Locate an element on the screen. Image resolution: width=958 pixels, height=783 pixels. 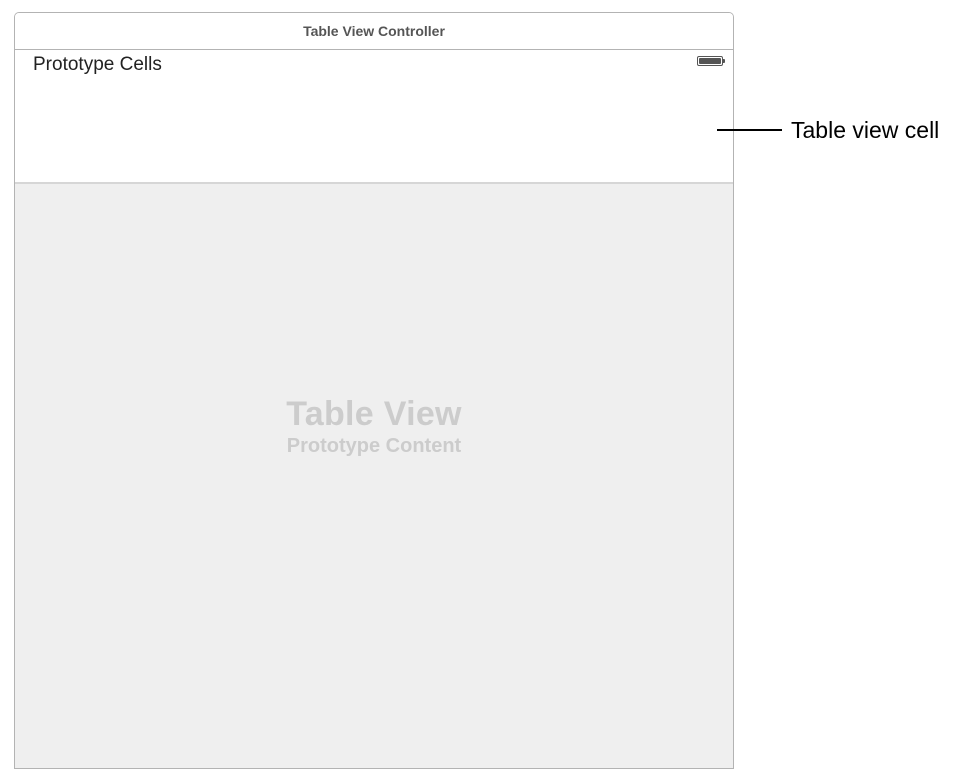
placeholder-subtitle: Prototype Content is located at coordinates (374, 446).